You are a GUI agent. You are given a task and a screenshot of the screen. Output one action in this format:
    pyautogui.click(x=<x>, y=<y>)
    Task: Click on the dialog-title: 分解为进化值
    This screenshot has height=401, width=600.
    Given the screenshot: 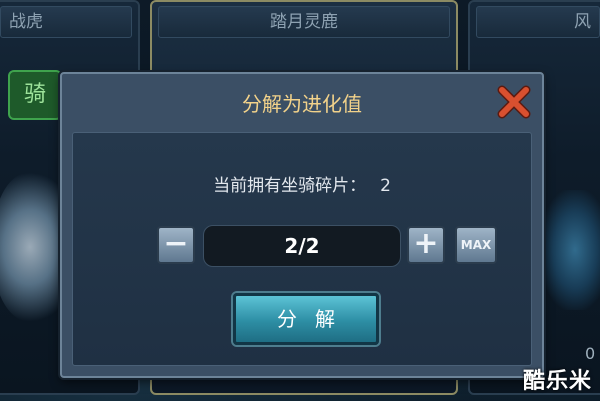 What is the action you would take?
    pyautogui.click(x=302, y=104)
    